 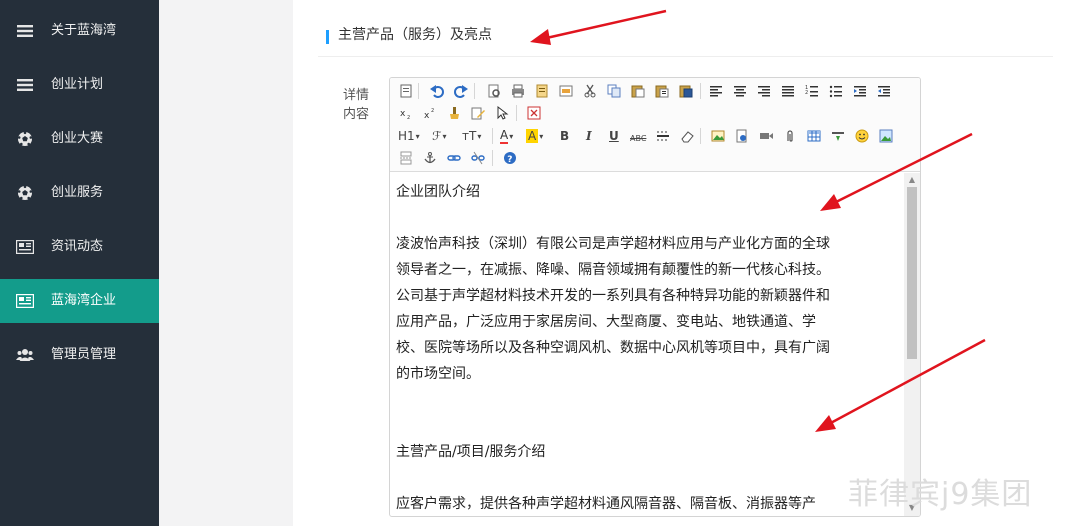 I want to click on scrollbar-thumb, so click(x=912, y=273).